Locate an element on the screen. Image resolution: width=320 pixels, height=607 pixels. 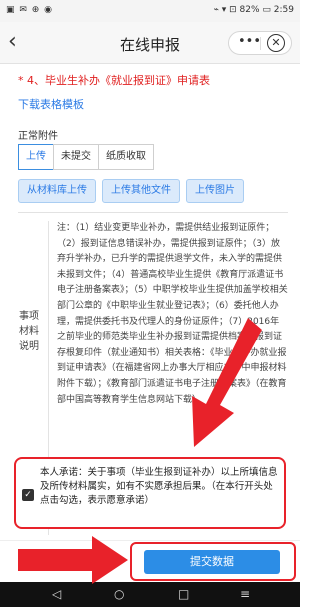
close-icon: ✕ is located at coordinates (276, 43).